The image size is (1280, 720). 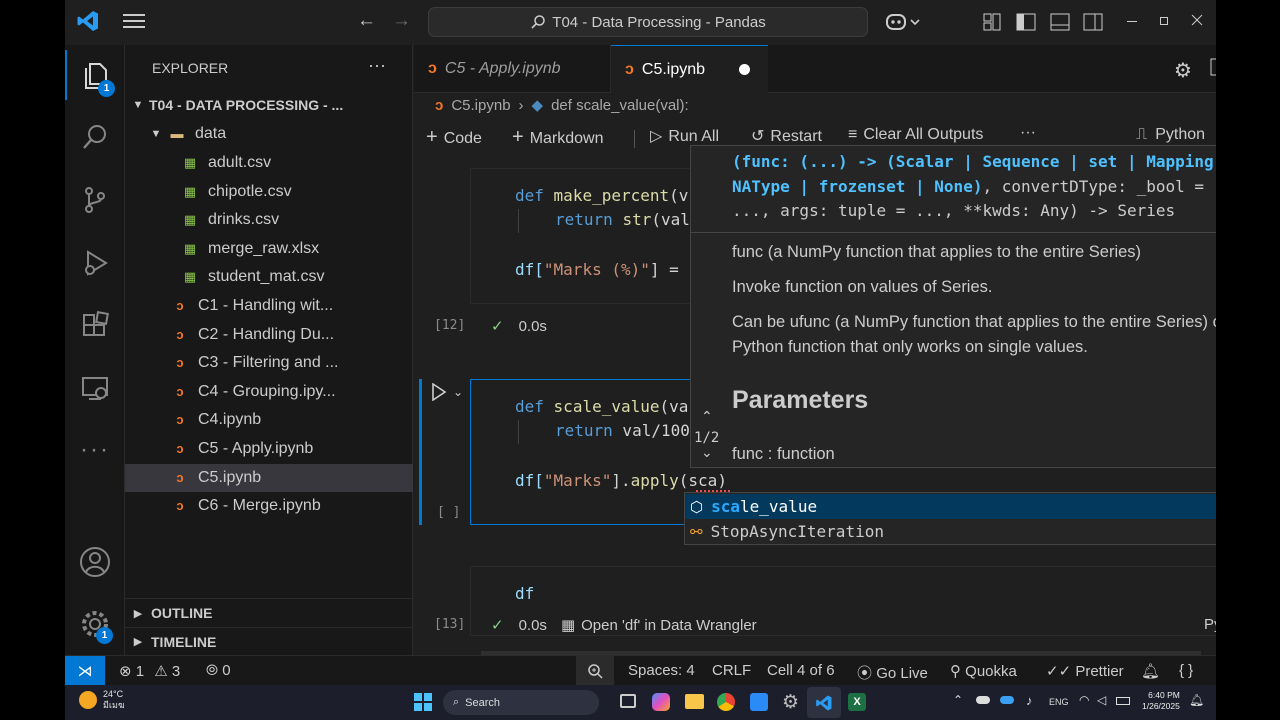 I want to click on run-cell-button, so click(x=439, y=394).